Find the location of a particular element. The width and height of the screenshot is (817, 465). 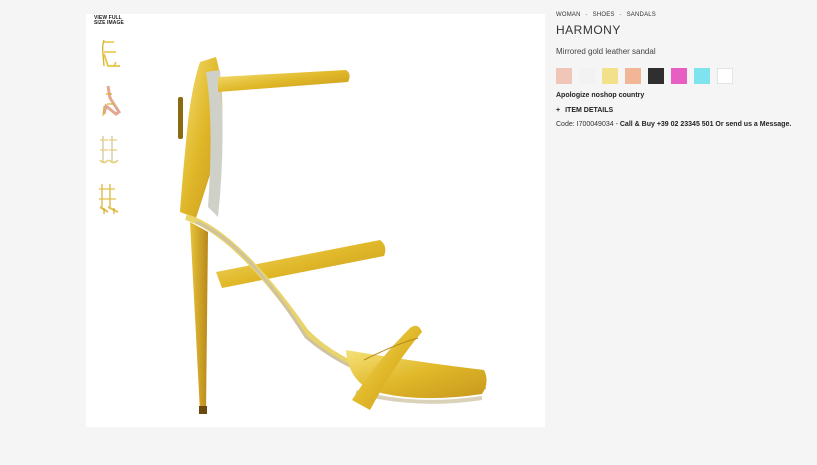

sandal-side-thumb-image is located at coordinates (111, 53).